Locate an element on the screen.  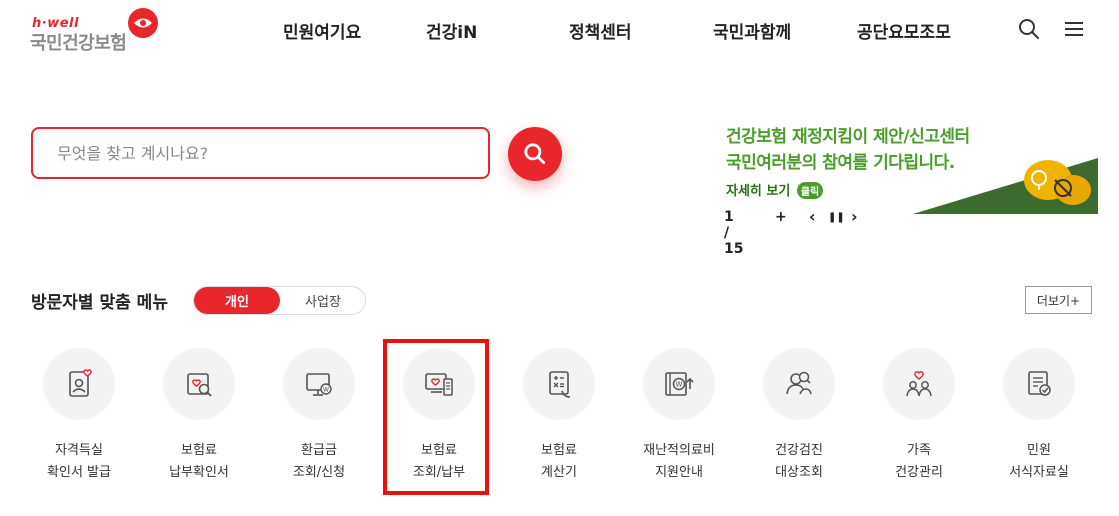
section-title: 방문자별 맞춤 메뉴 is located at coordinates (99, 303).